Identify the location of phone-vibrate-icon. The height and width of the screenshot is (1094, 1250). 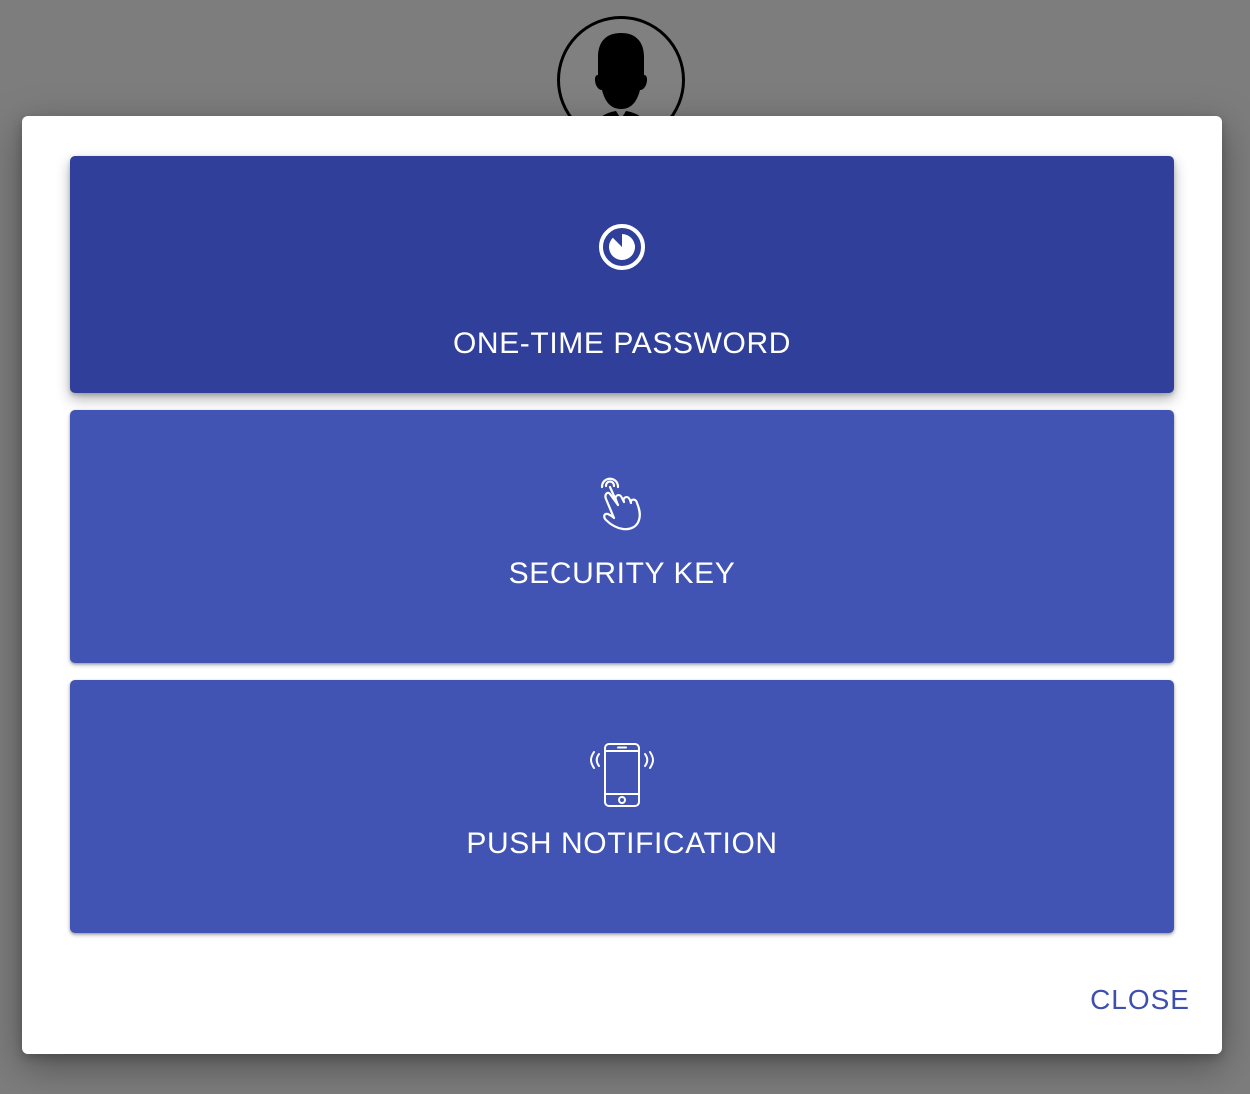
(622, 775).